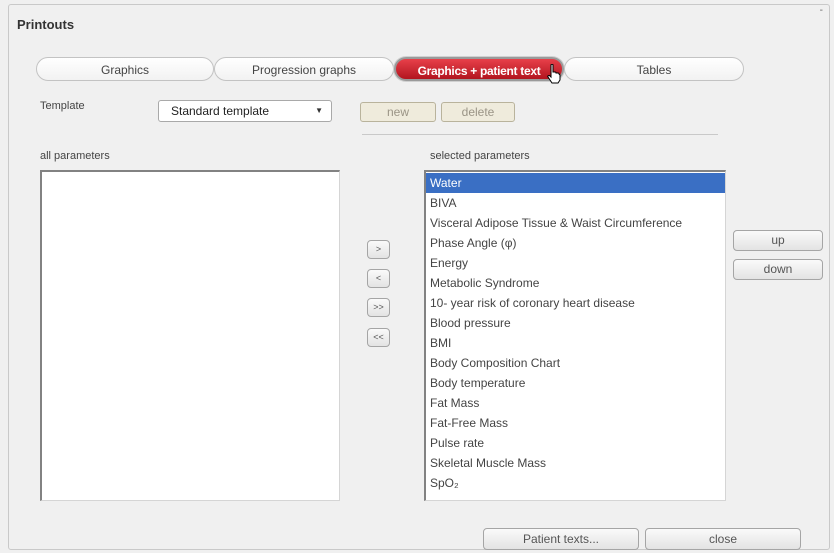  I want to click on list-item: Energy, so click(575, 263).